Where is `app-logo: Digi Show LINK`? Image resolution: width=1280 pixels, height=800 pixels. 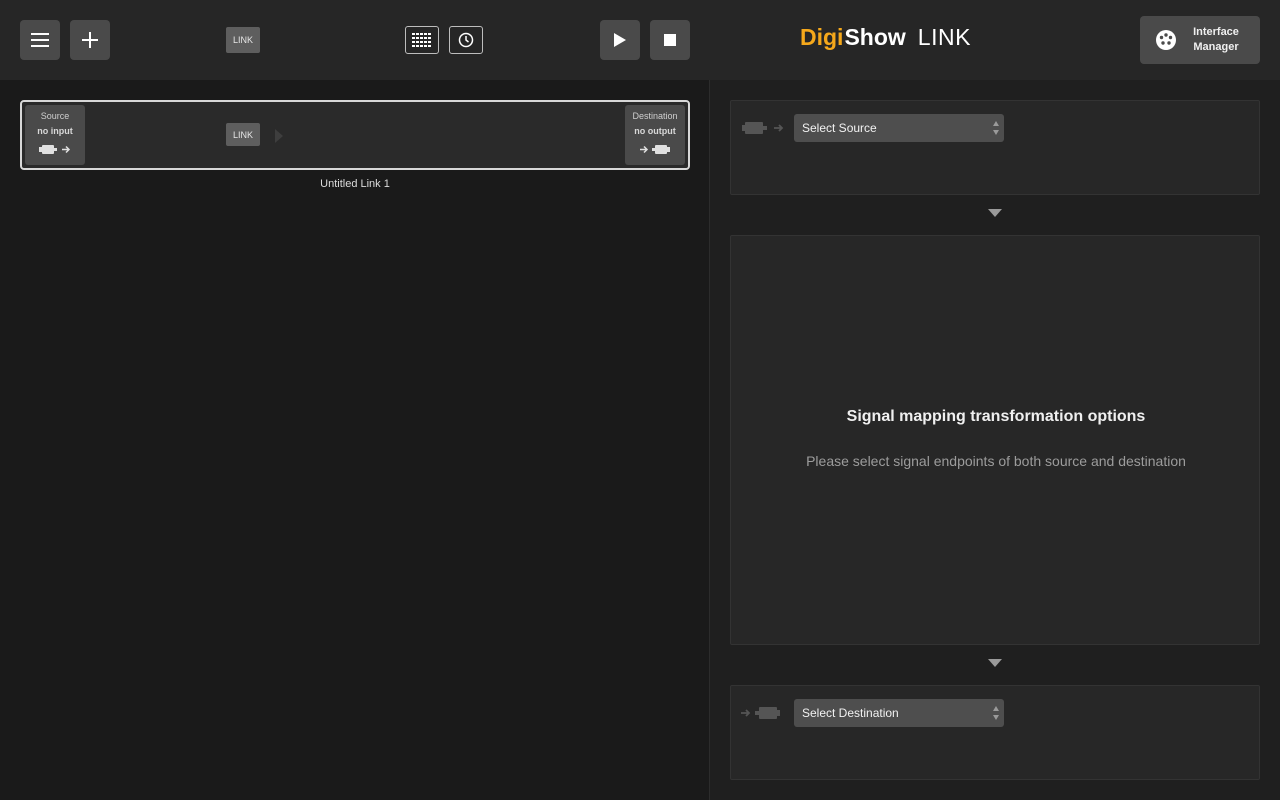
app-logo: Digi Show LINK is located at coordinates (885, 39).